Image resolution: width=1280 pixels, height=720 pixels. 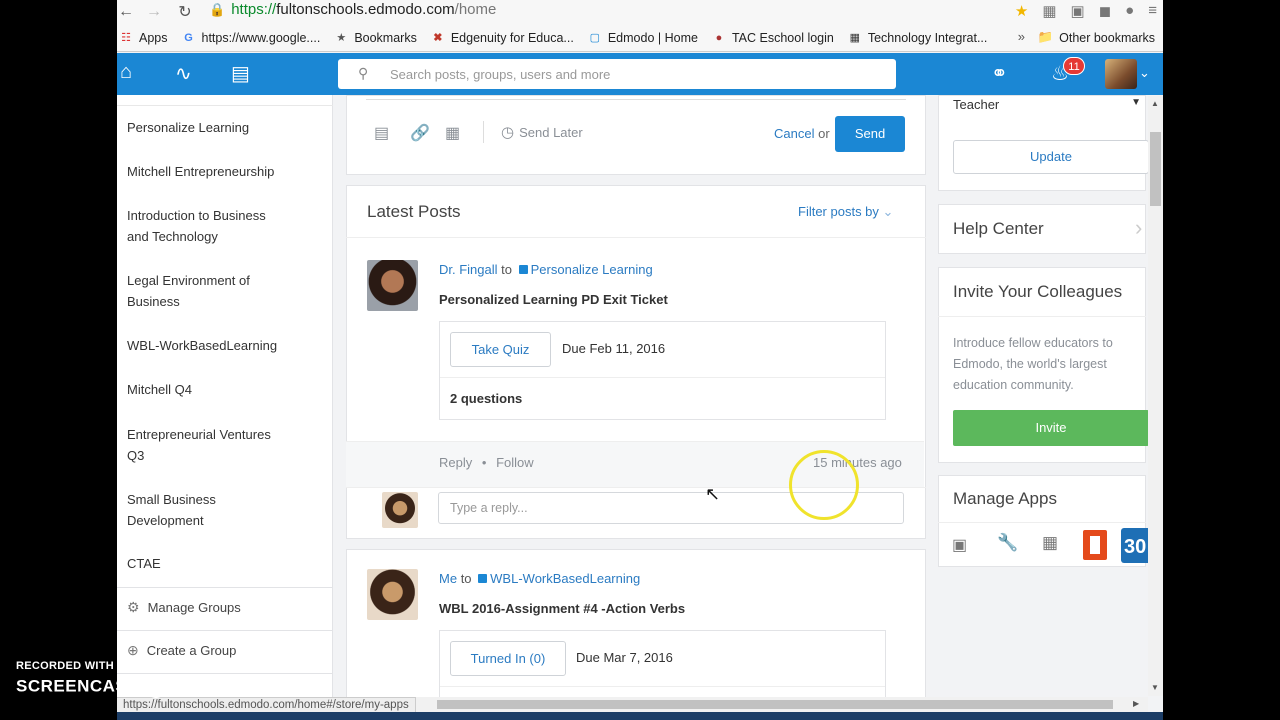 What do you see at coordinates (126, 38) in the screenshot?
I see `apps-grid-icon: ☷` at bounding box center [126, 38].